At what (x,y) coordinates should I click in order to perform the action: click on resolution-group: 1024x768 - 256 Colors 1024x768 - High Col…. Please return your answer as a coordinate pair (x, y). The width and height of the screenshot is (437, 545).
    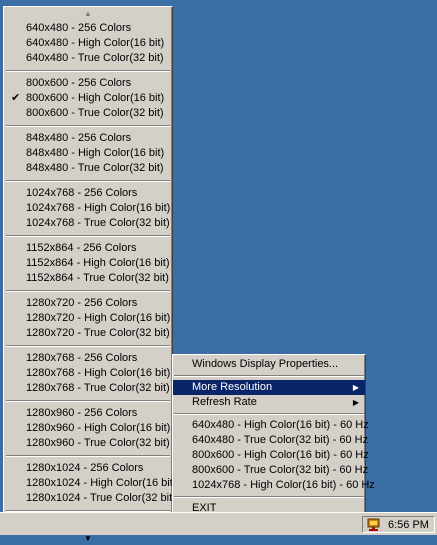
    Looking at the image, I should click on (88, 208).